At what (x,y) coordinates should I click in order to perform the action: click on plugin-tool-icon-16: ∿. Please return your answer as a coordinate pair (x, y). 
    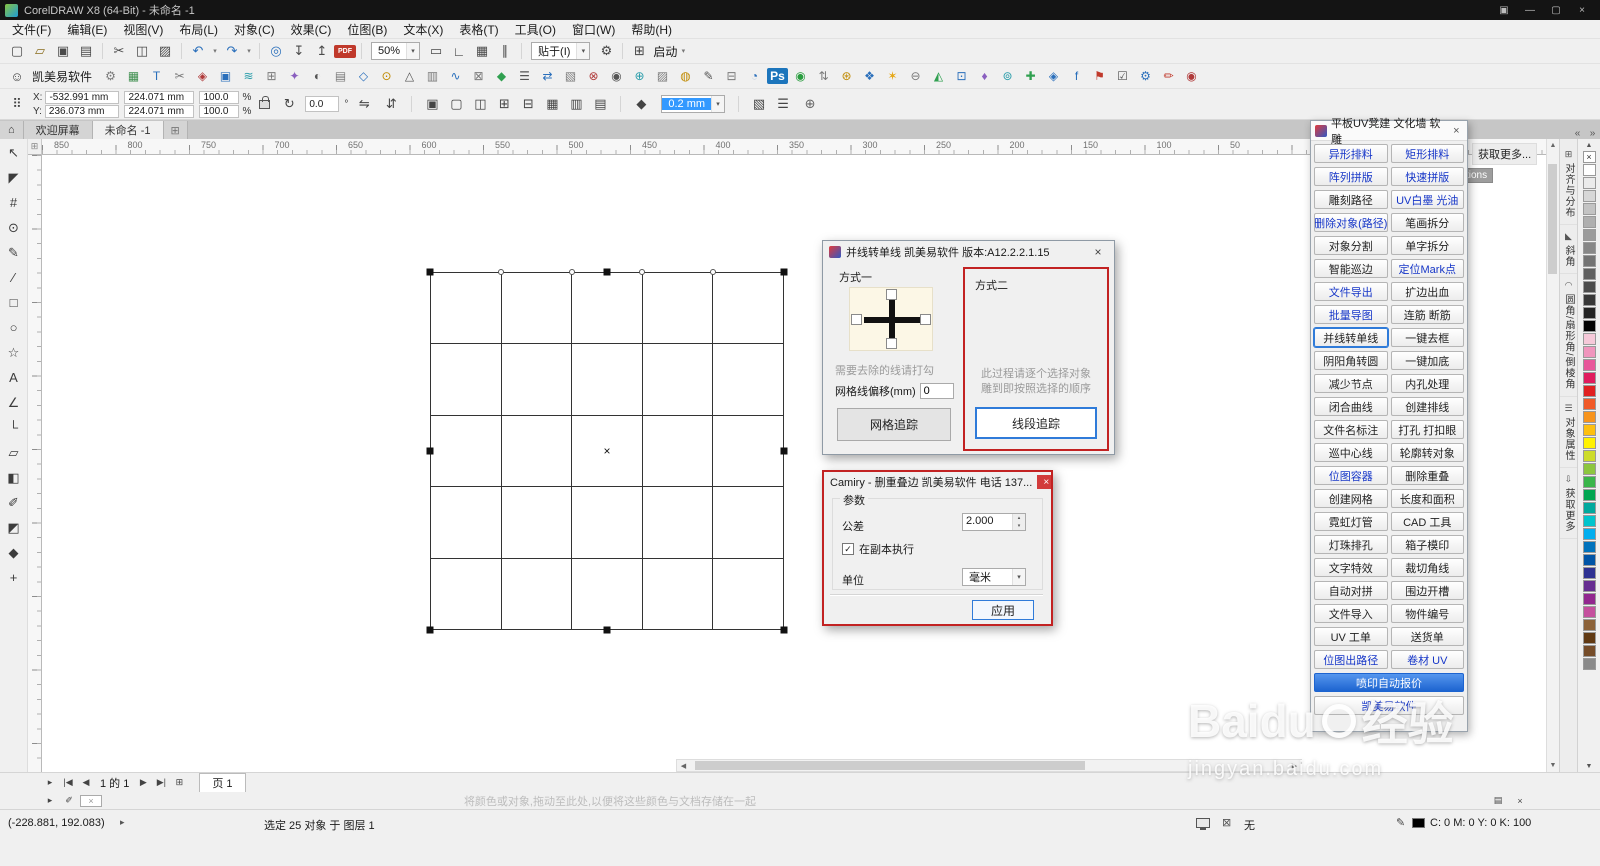
    Looking at the image, I should click on (455, 76).